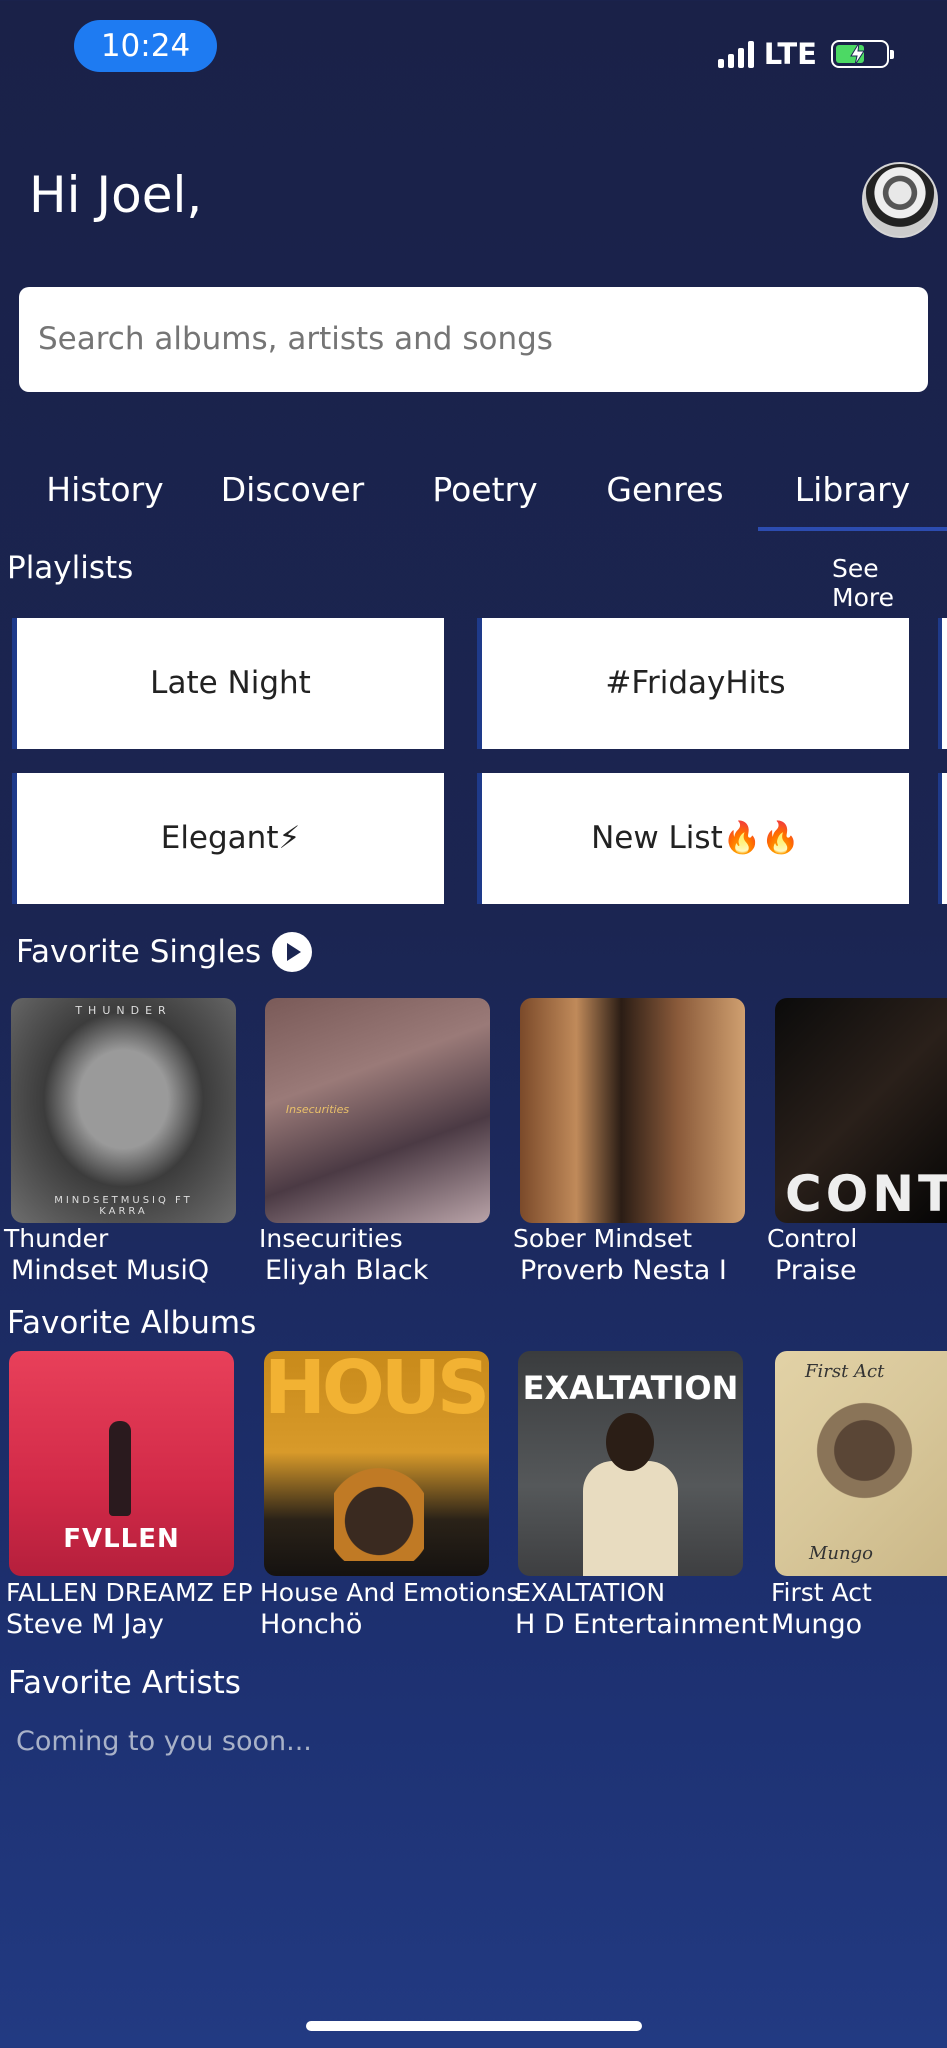 The height and width of the screenshot is (2048, 947). Describe the element at coordinates (123, 1110) in the screenshot. I see `single-cover-thunder: THUNDER MINDSETMUSIQ FT KARRA` at that location.